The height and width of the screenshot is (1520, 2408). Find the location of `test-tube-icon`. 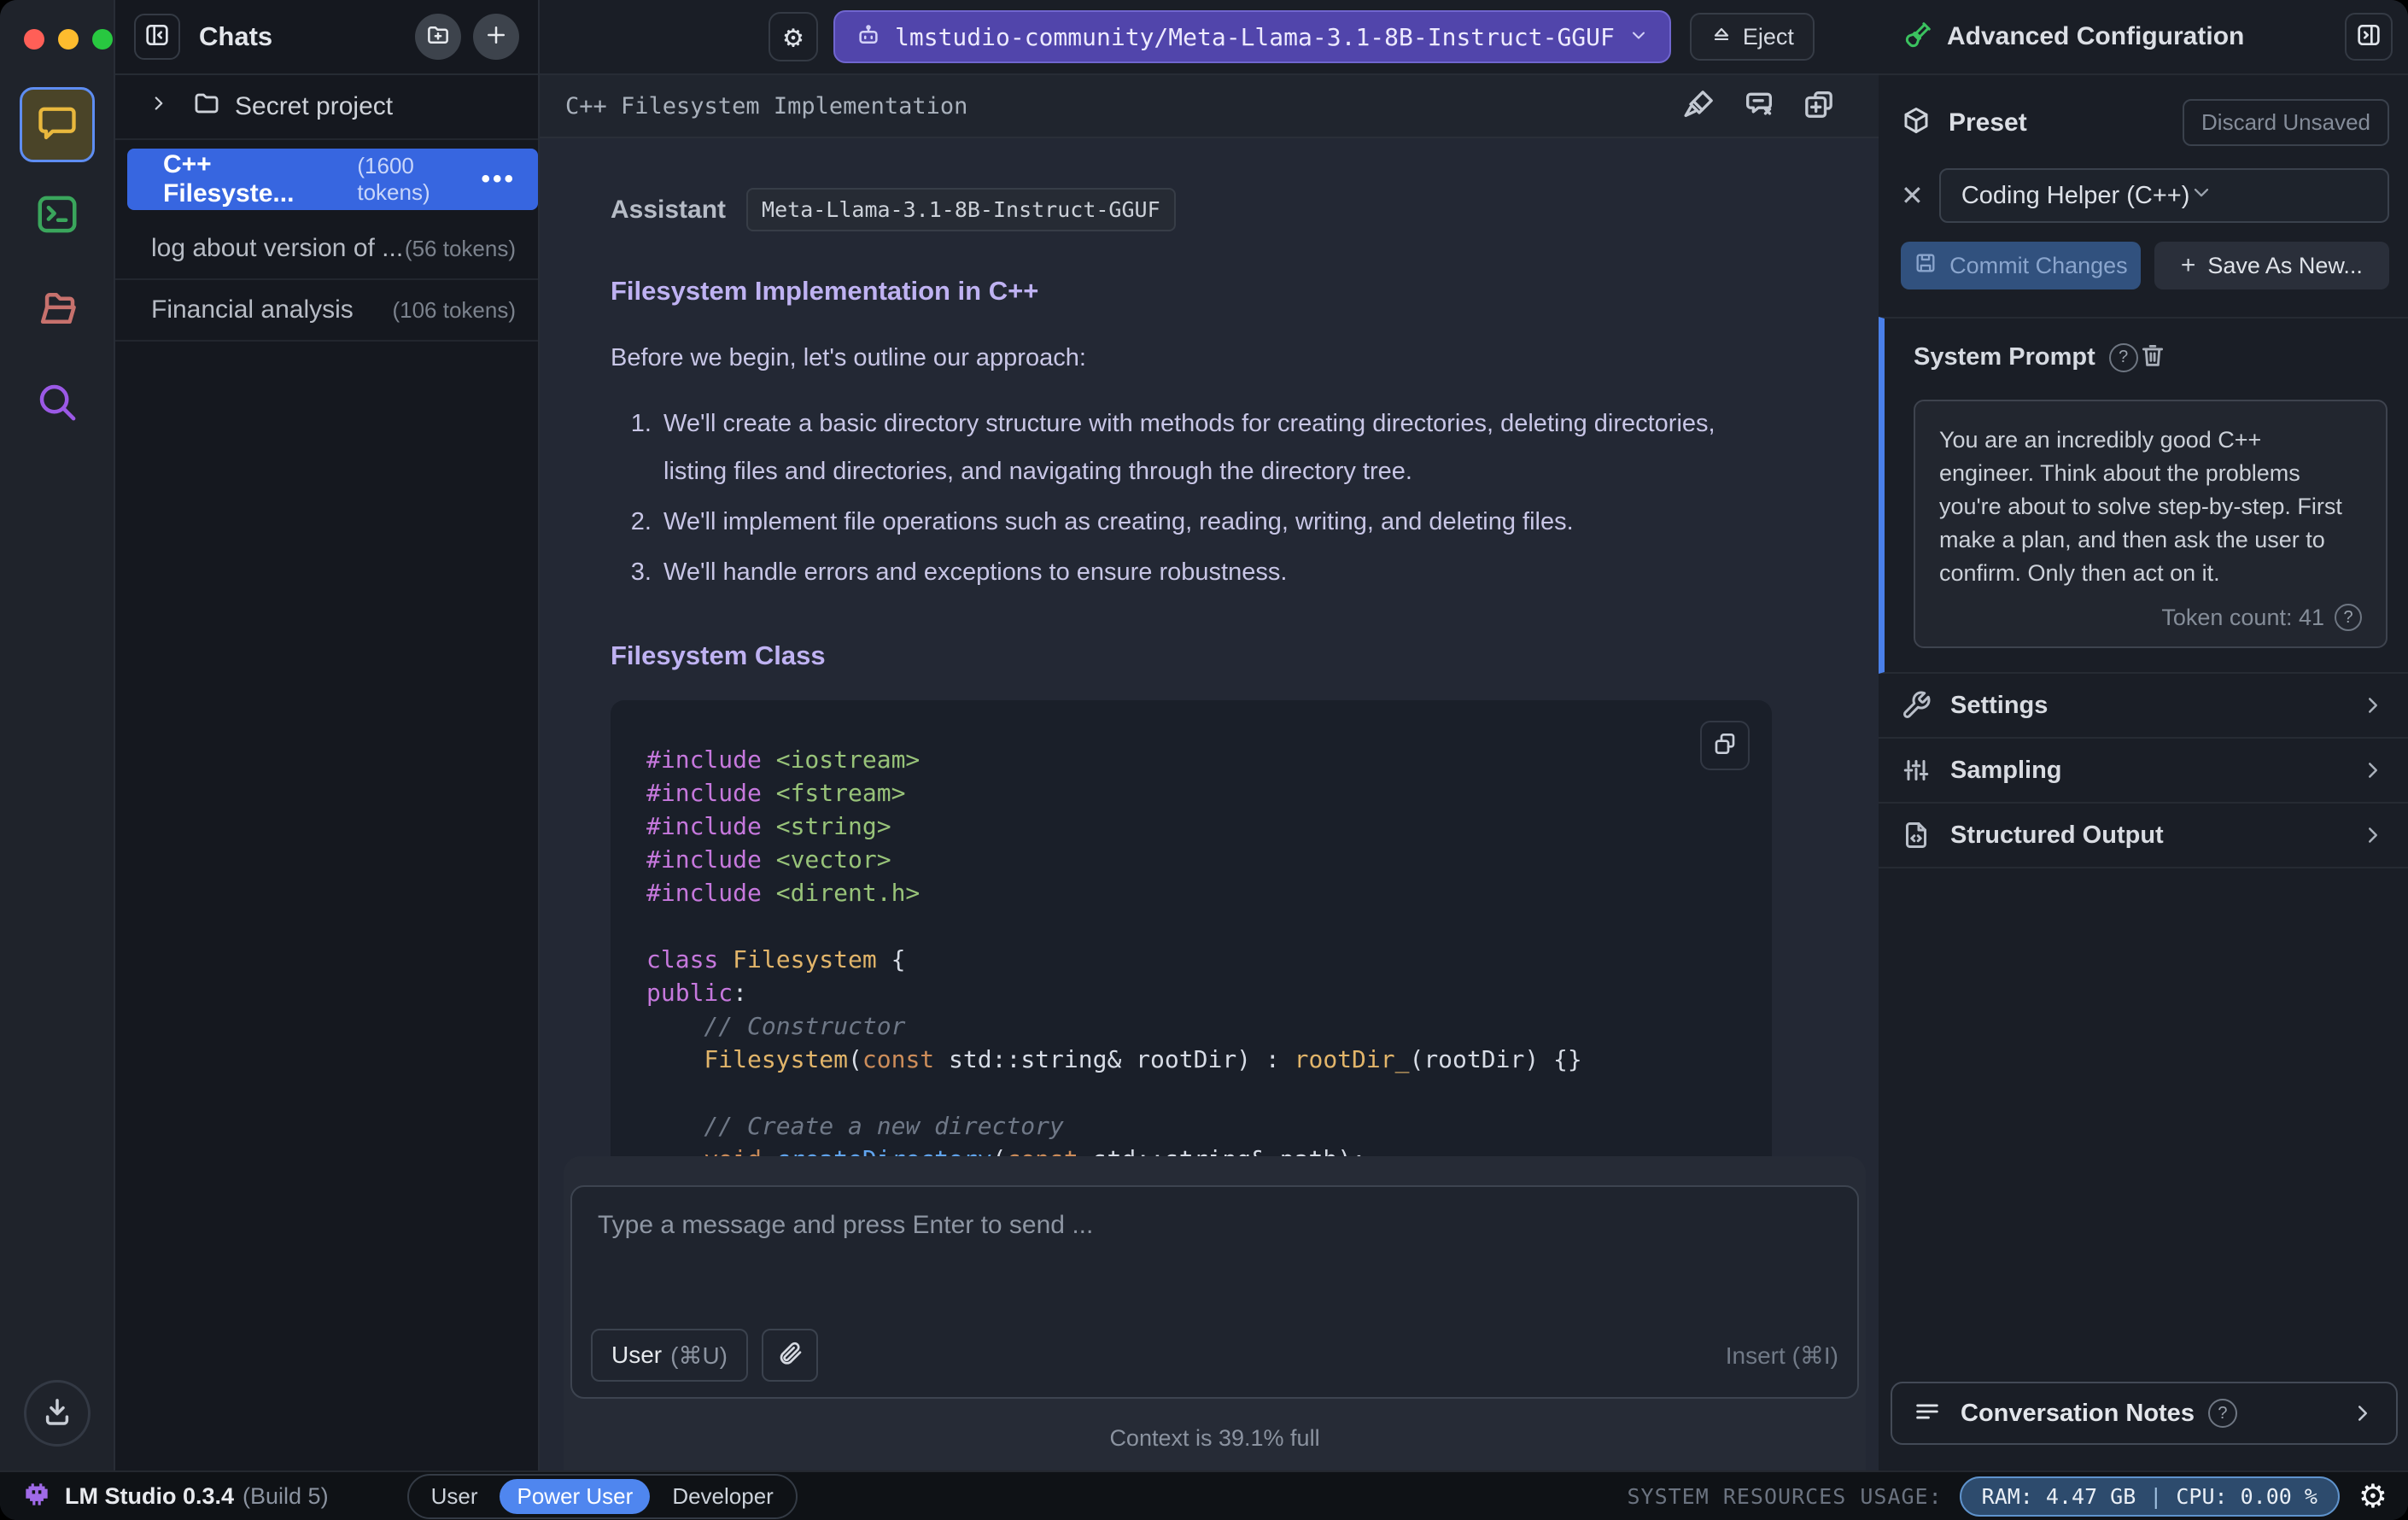

test-tube-icon is located at coordinates (1917, 37).